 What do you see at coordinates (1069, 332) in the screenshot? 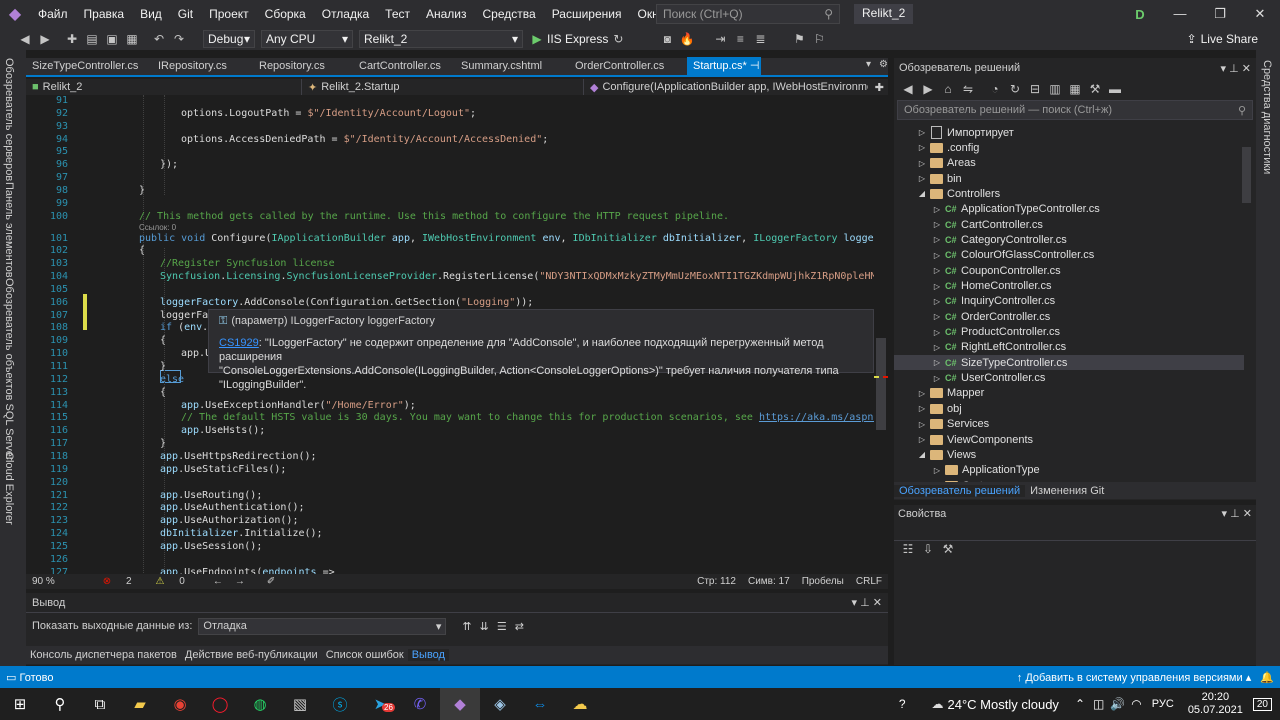
I see `solution-tree-item: ▷ C# ProductController.cs` at bounding box center [1069, 332].